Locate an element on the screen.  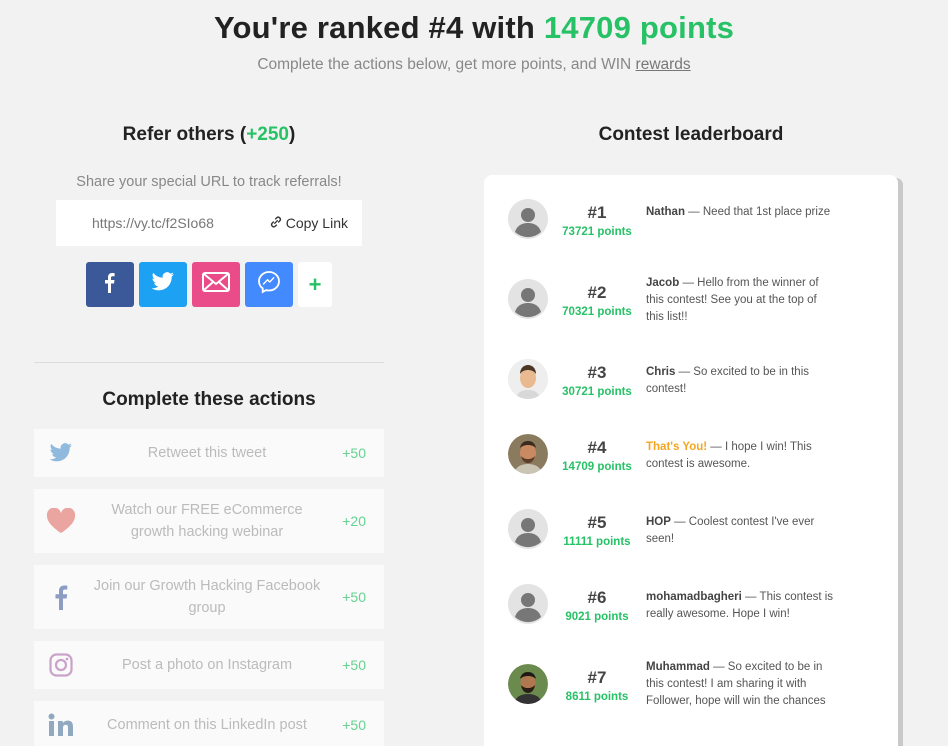
page-title: You're ranked #4 with 14709 points is located at coordinates (474, 28).